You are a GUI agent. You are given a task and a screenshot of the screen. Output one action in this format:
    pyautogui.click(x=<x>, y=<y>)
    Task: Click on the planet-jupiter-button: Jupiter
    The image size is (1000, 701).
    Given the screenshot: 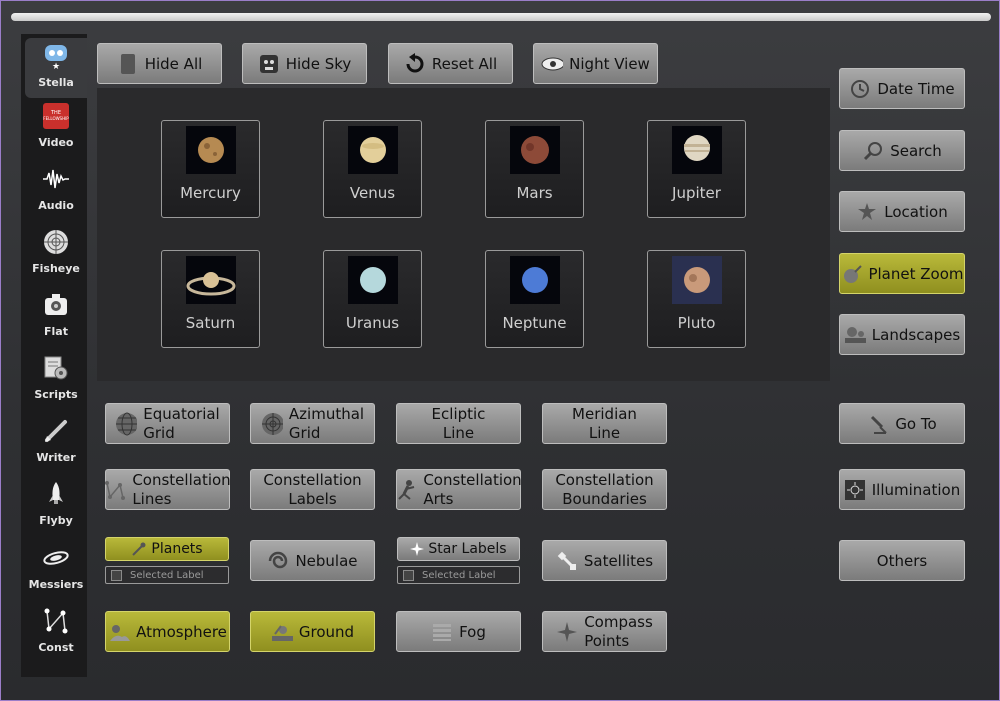 What is the action you would take?
    pyautogui.click(x=696, y=169)
    